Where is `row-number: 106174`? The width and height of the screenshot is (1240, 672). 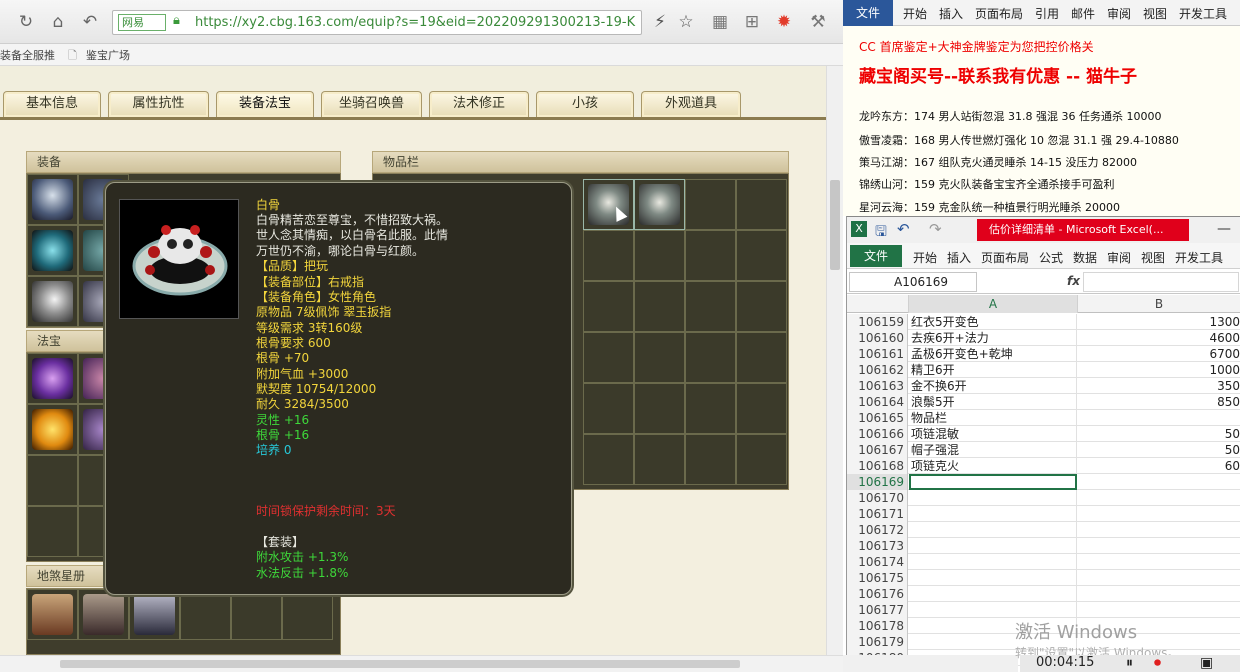 row-number: 106174 is located at coordinates (877, 562).